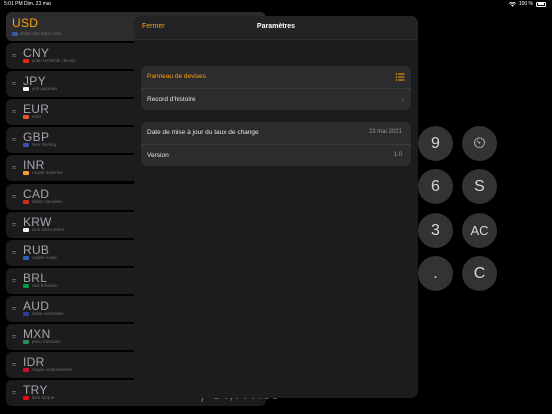  I want to click on sheet-header: Fermer Paramètres, so click(276, 28).